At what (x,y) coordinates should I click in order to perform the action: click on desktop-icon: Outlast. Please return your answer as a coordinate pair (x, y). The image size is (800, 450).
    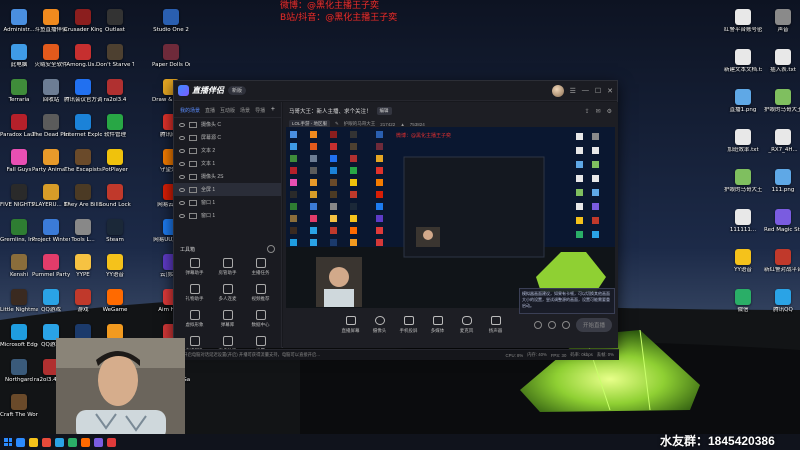
    Looking at the image, I should click on (115, 25).